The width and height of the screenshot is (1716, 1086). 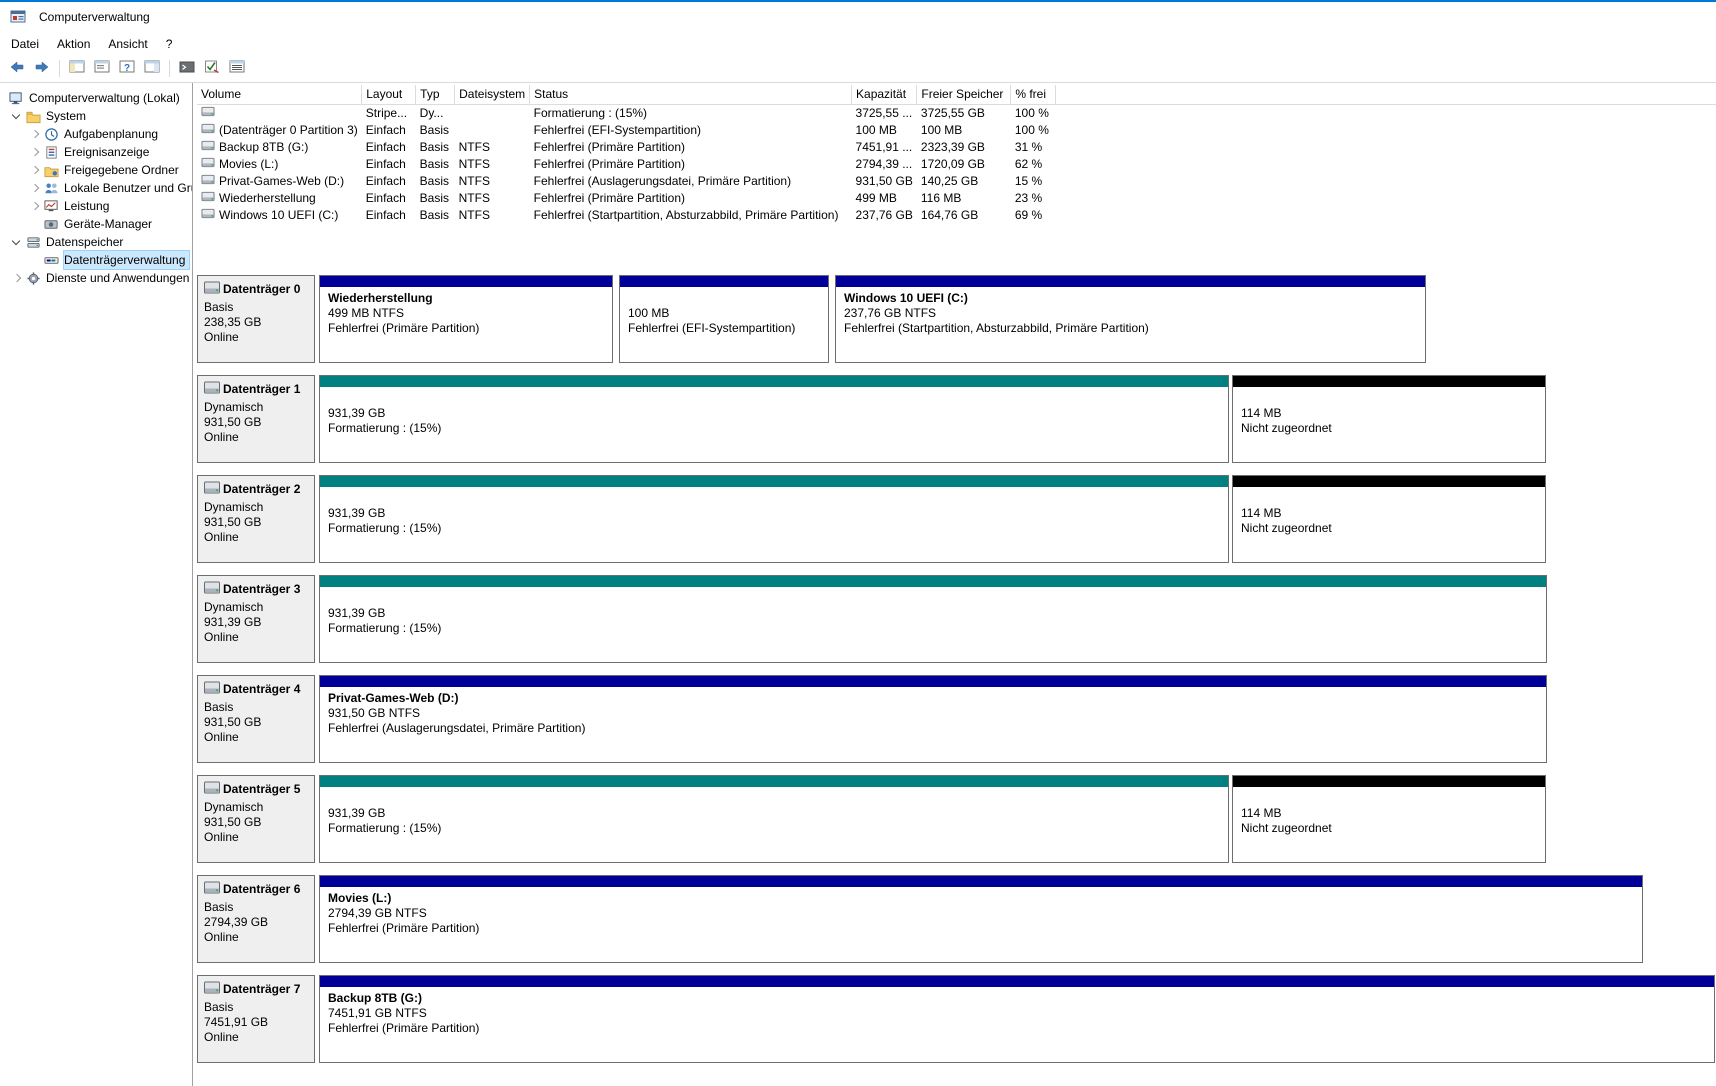 What do you see at coordinates (152, 69) in the screenshot?
I see `action-pane-button` at bounding box center [152, 69].